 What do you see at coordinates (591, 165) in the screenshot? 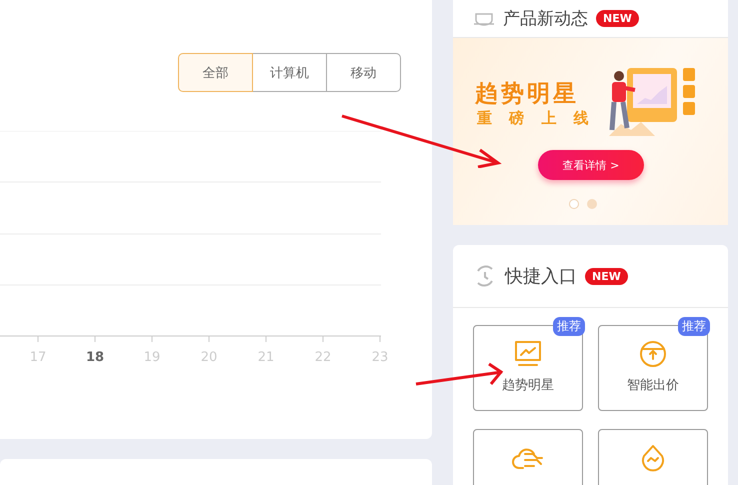
I see `view-details-button: 查看详情 >` at bounding box center [591, 165].